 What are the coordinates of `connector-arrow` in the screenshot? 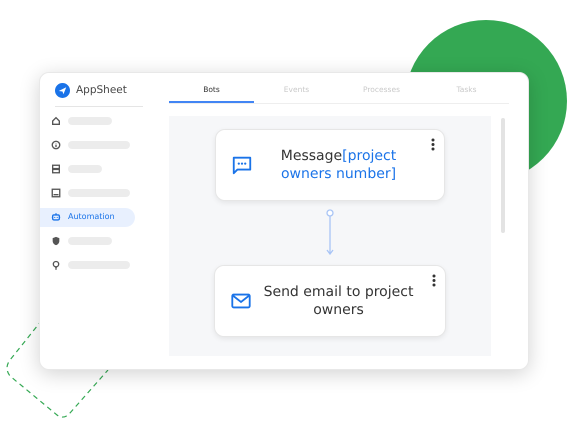 It's located at (330, 233).